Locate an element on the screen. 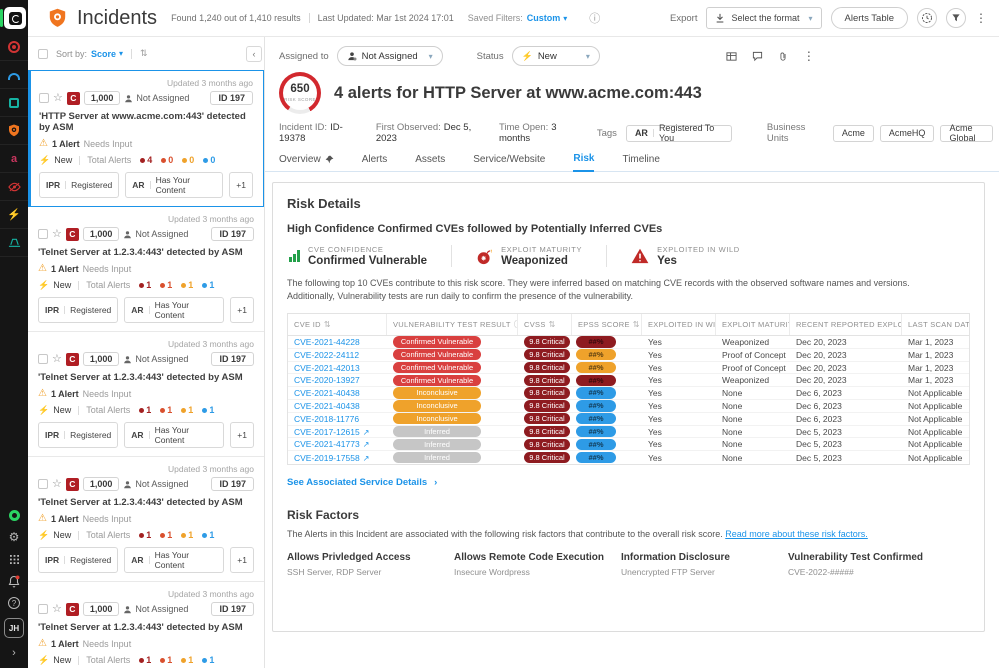 Image resolution: width=999 pixels, height=668 pixels. cve-link: CVE-2021-42013 is located at coordinates (327, 368).